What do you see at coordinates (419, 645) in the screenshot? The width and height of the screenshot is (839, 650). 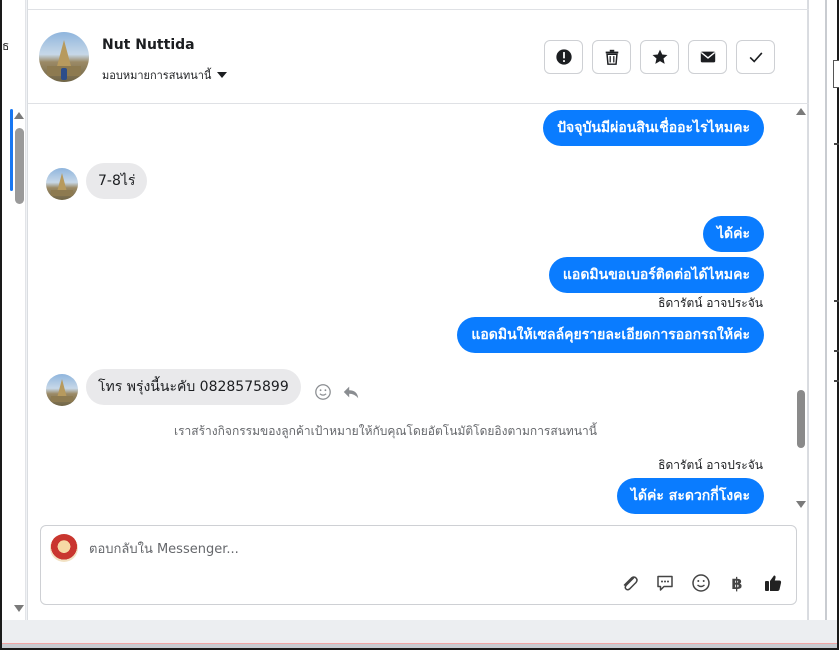 I see `bottom-border` at bounding box center [419, 645].